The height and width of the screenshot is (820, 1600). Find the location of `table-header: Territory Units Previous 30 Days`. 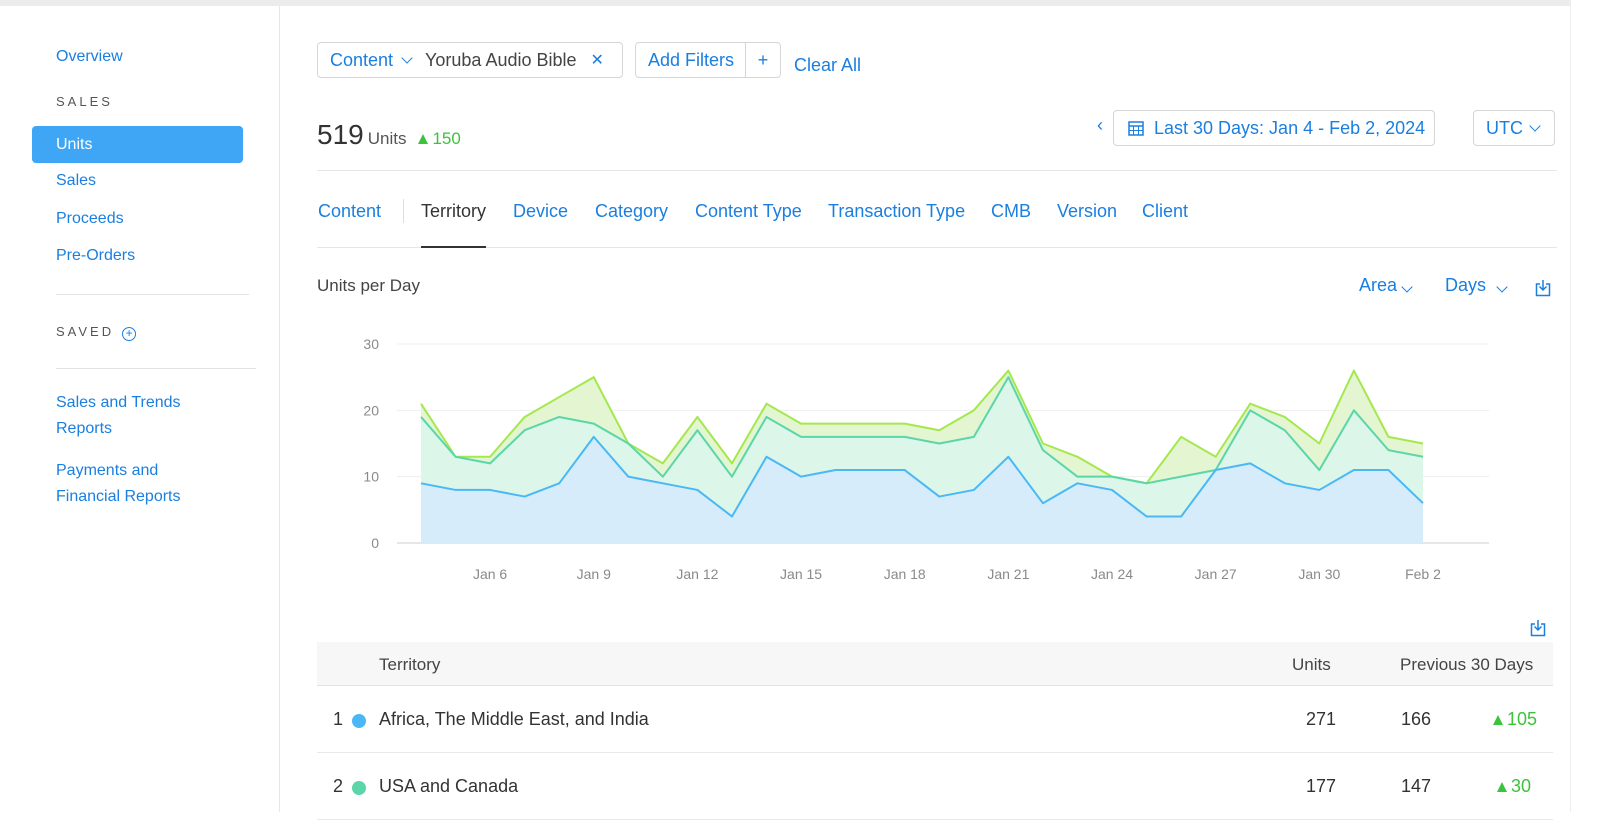

table-header: Territory Units Previous 30 Days is located at coordinates (935, 664).